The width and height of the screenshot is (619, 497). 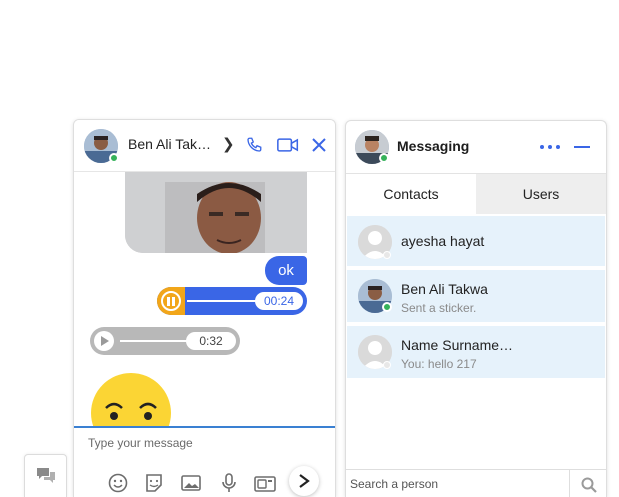 I want to click on search-bar, so click(x=476, y=483).